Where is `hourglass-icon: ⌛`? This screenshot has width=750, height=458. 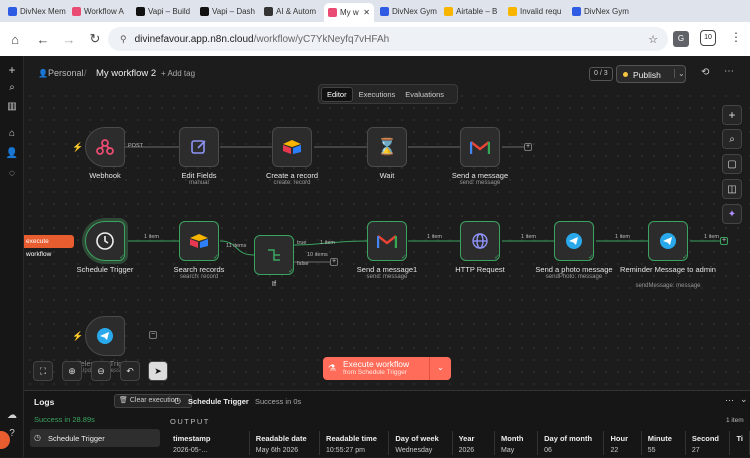 hourglass-icon: ⌛ is located at coordinates (387, 147).